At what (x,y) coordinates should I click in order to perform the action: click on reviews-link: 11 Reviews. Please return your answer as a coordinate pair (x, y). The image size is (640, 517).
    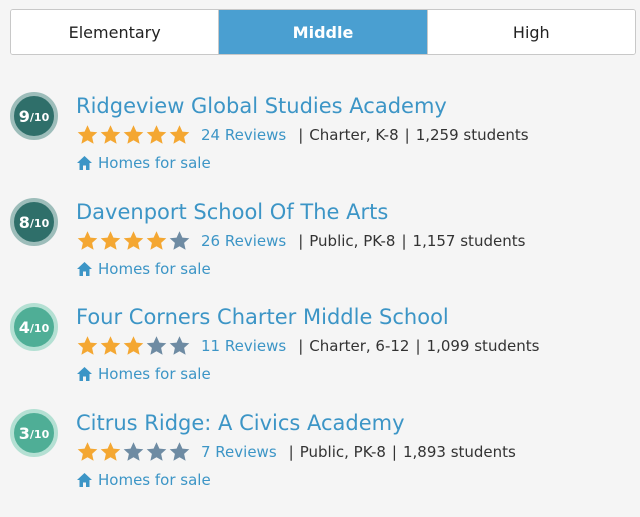
    Looking at the image, I should click on (243, 346).